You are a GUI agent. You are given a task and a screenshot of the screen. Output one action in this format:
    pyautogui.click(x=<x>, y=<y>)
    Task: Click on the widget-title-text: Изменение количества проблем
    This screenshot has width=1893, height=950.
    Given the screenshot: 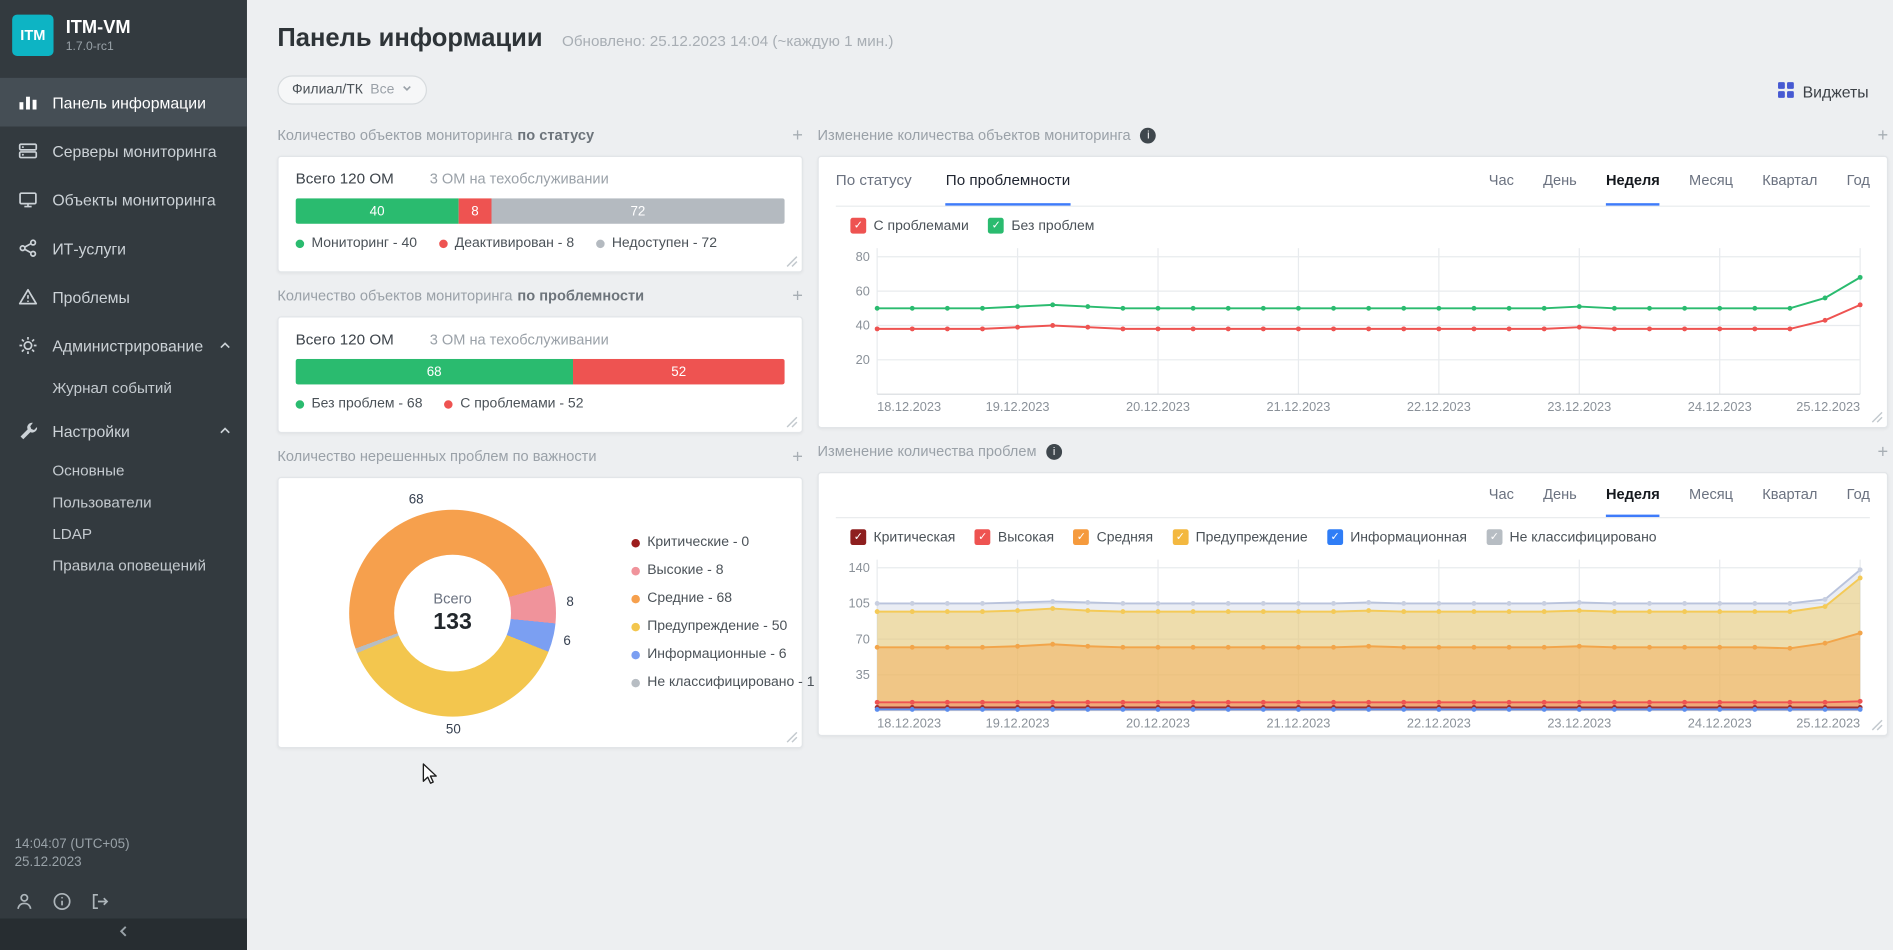 What is the action you would take?
    pyautogui.click(x=927, y=451)
    